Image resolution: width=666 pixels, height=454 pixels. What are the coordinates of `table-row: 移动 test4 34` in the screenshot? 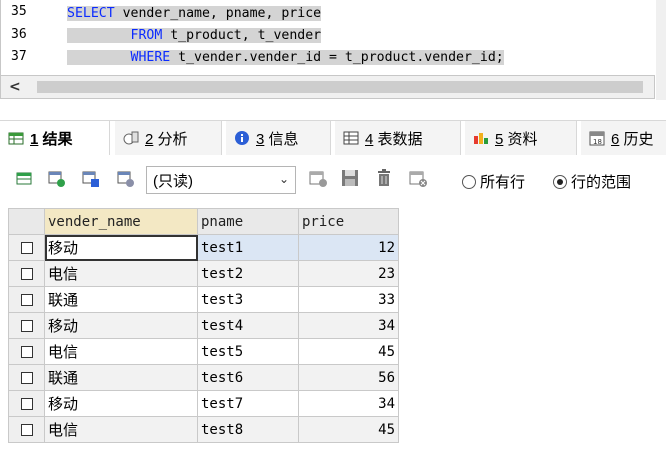 It's located at (203, 325).